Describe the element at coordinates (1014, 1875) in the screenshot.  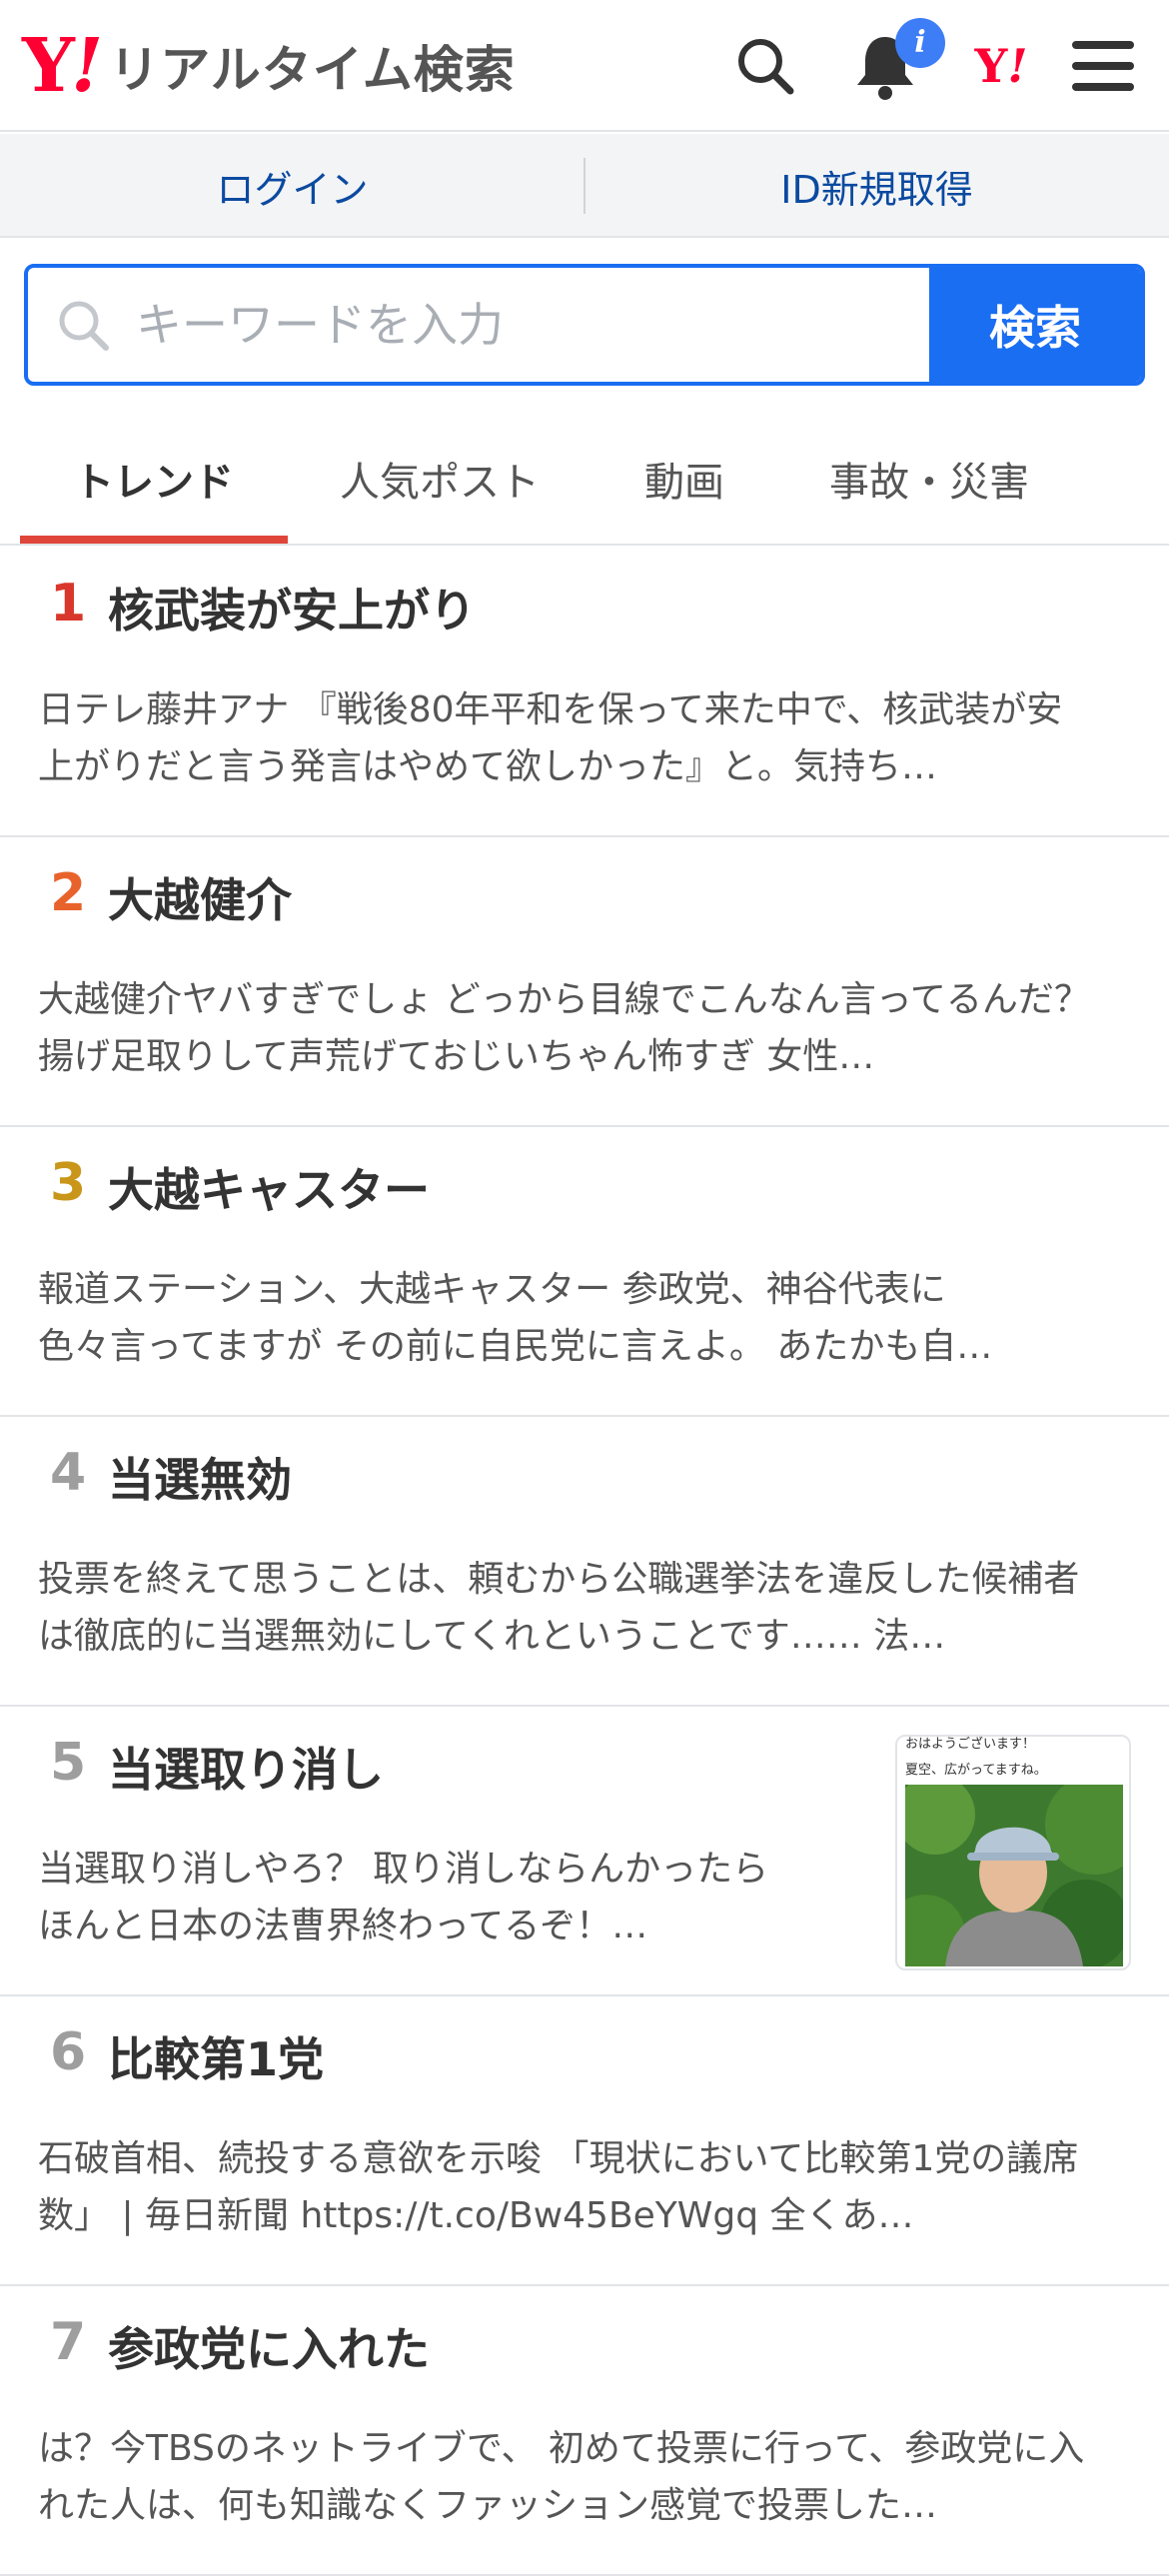
I see `person-photo` at that location.